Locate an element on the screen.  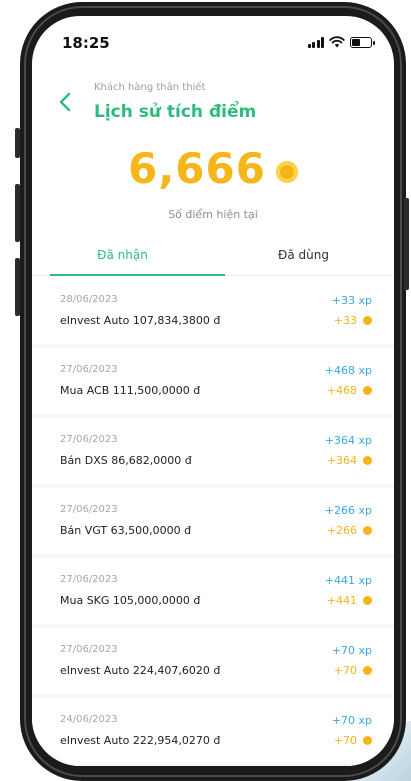
item-description: eInvest Auto 107,834,3800 đ is located at coordinates (140, 320).